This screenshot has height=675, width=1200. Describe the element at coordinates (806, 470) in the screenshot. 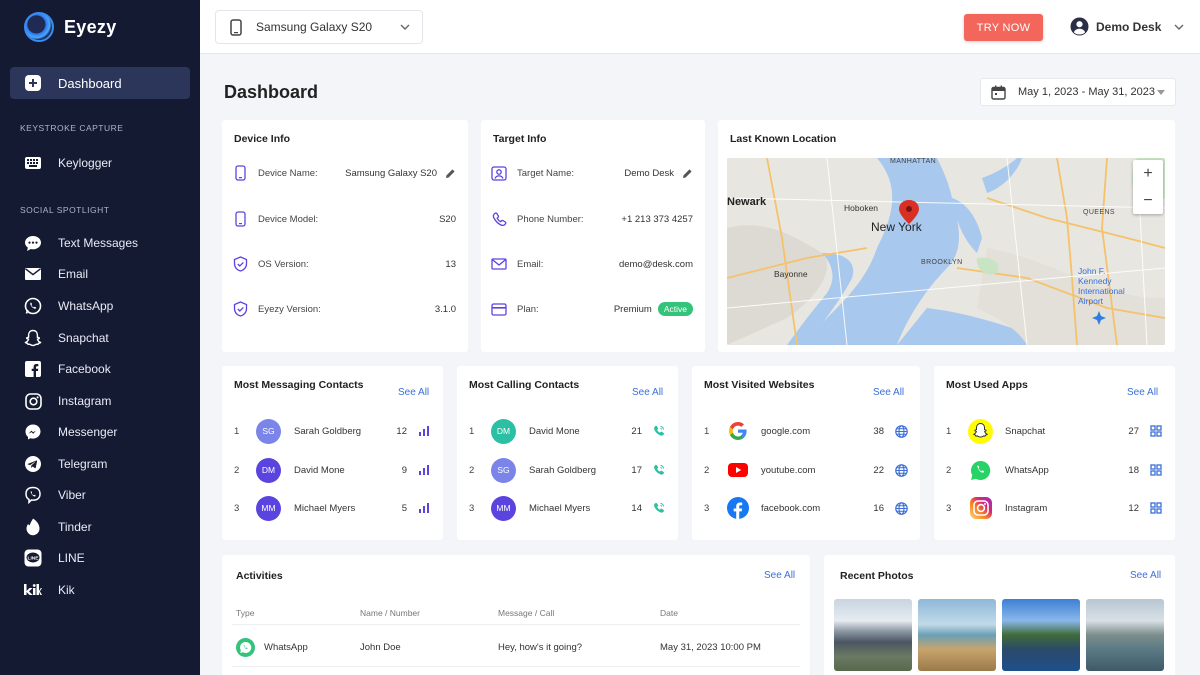

I see `website-row: 2 youtube.com 22` at that location.